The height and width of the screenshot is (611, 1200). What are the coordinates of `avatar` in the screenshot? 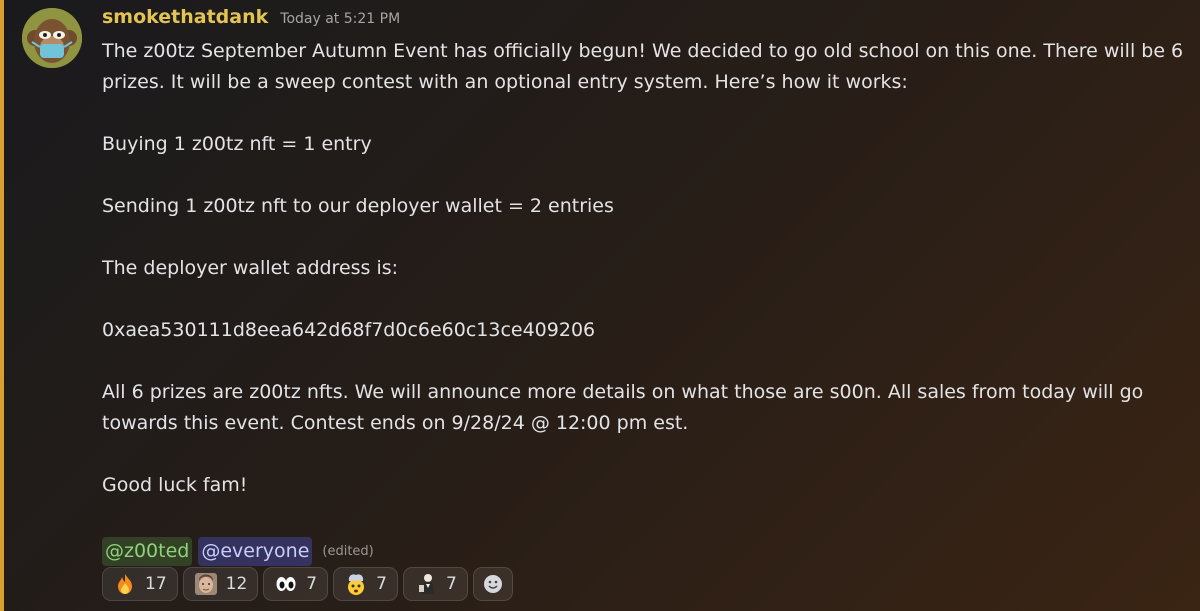 It's located at (52, 38).